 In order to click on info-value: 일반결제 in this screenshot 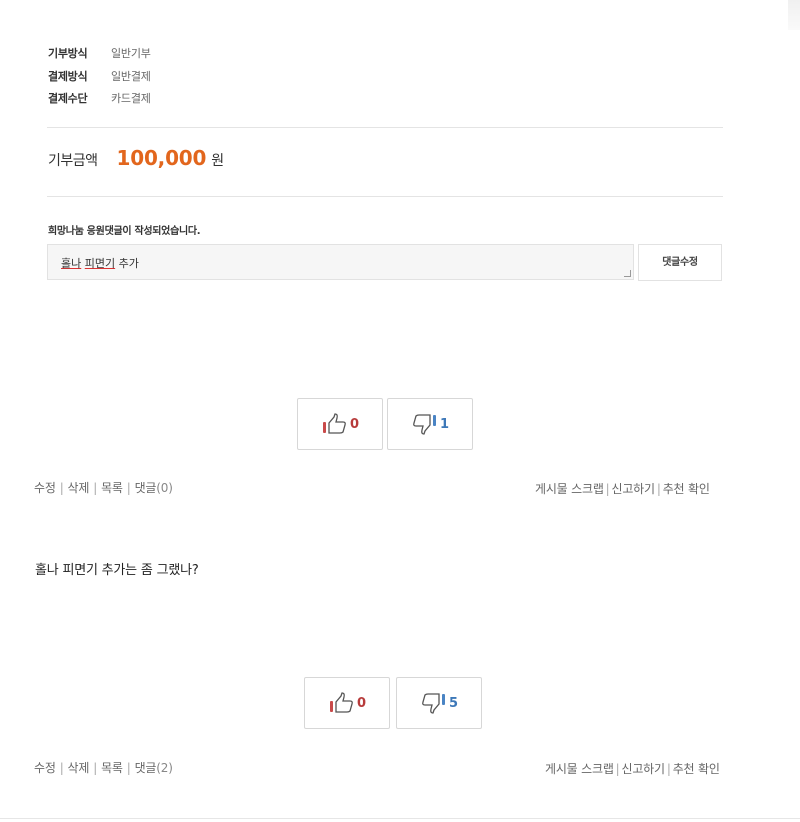, I will do `click(131, 76)`.